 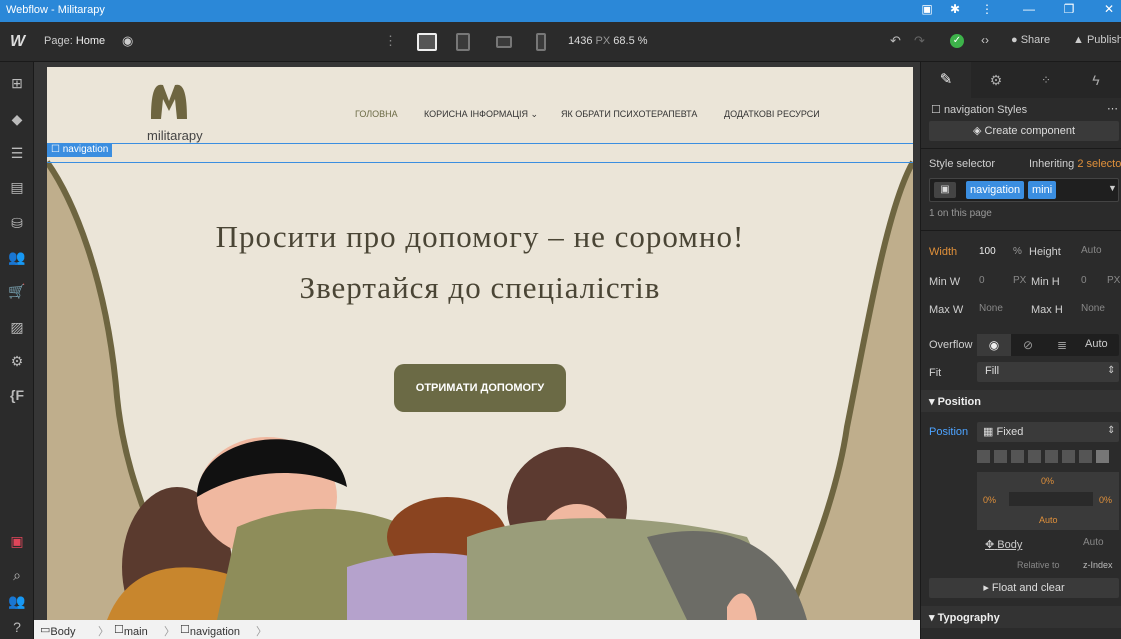 What do you see at coordinates (1019, 281) in the screenshot?
I see `min-width-unit: PX` at bounding box center [1019, 281].